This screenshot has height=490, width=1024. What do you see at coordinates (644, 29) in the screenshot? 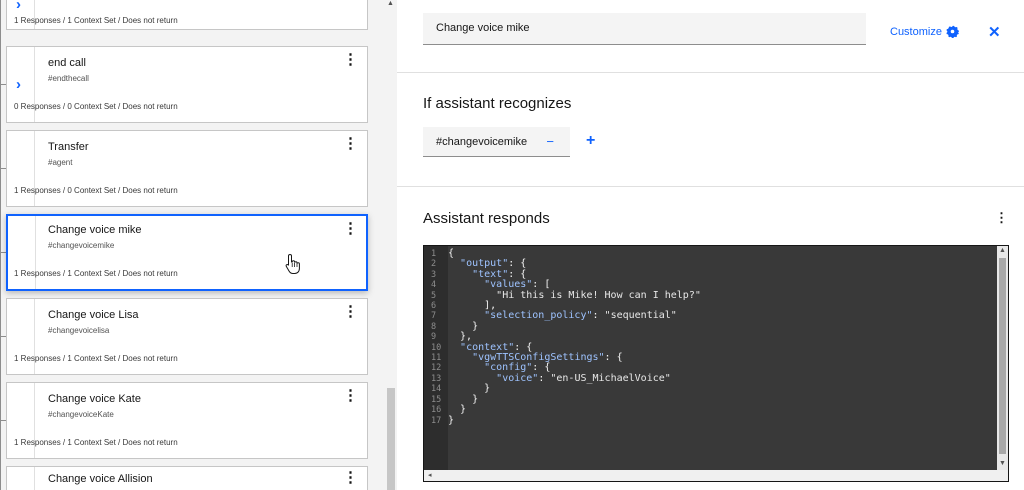
I see `node-name-input: Change voice mike` at bounding box center [644, 29].